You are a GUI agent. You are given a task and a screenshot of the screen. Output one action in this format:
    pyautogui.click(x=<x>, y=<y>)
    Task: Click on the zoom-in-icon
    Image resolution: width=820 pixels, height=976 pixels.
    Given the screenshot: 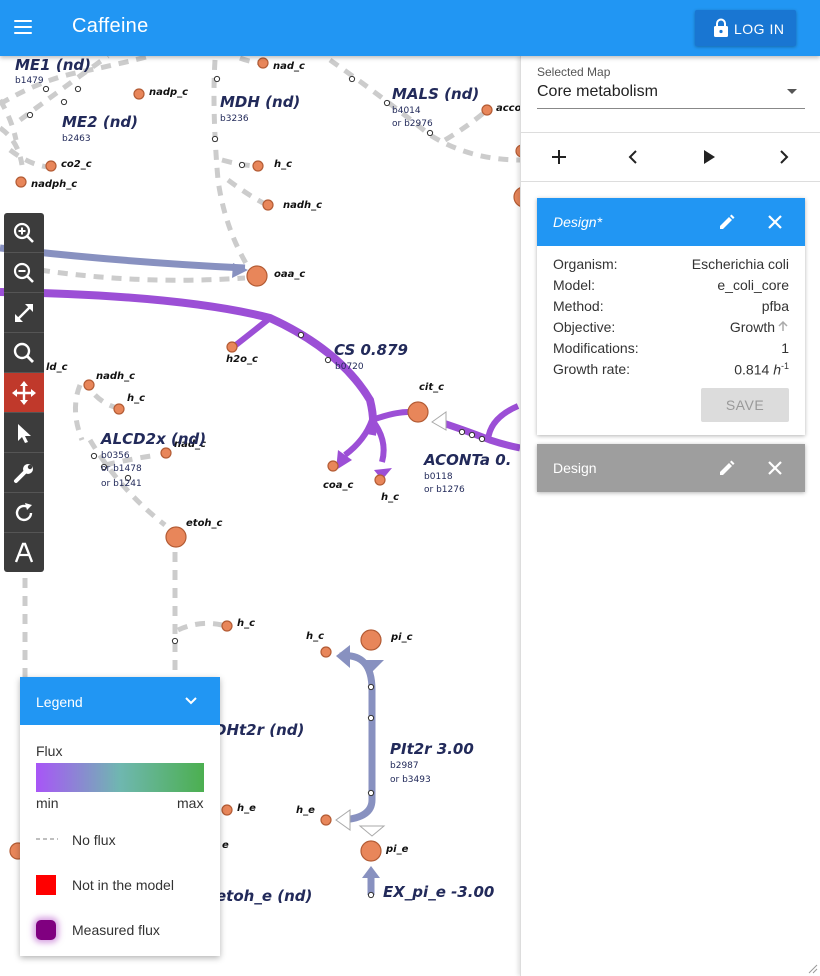 What is the action you would take?
    pyautogui.click(x=23, y=232)
    